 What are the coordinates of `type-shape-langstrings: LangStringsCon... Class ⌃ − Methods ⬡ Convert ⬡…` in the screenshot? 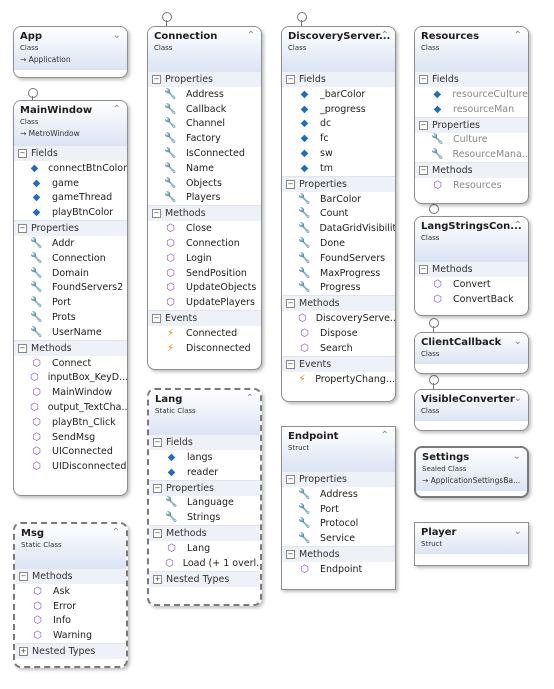 It's located at (471, 266).